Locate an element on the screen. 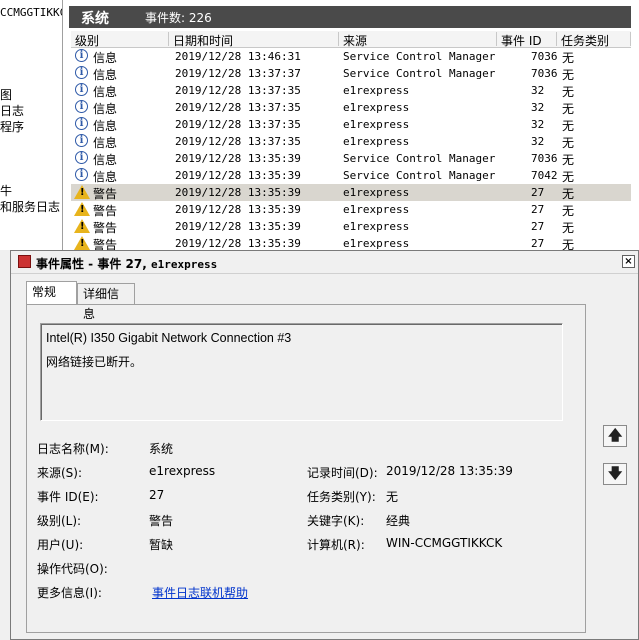  logged-value: 2019/12/28 13:35:39 is located at coordinates (449, 471).